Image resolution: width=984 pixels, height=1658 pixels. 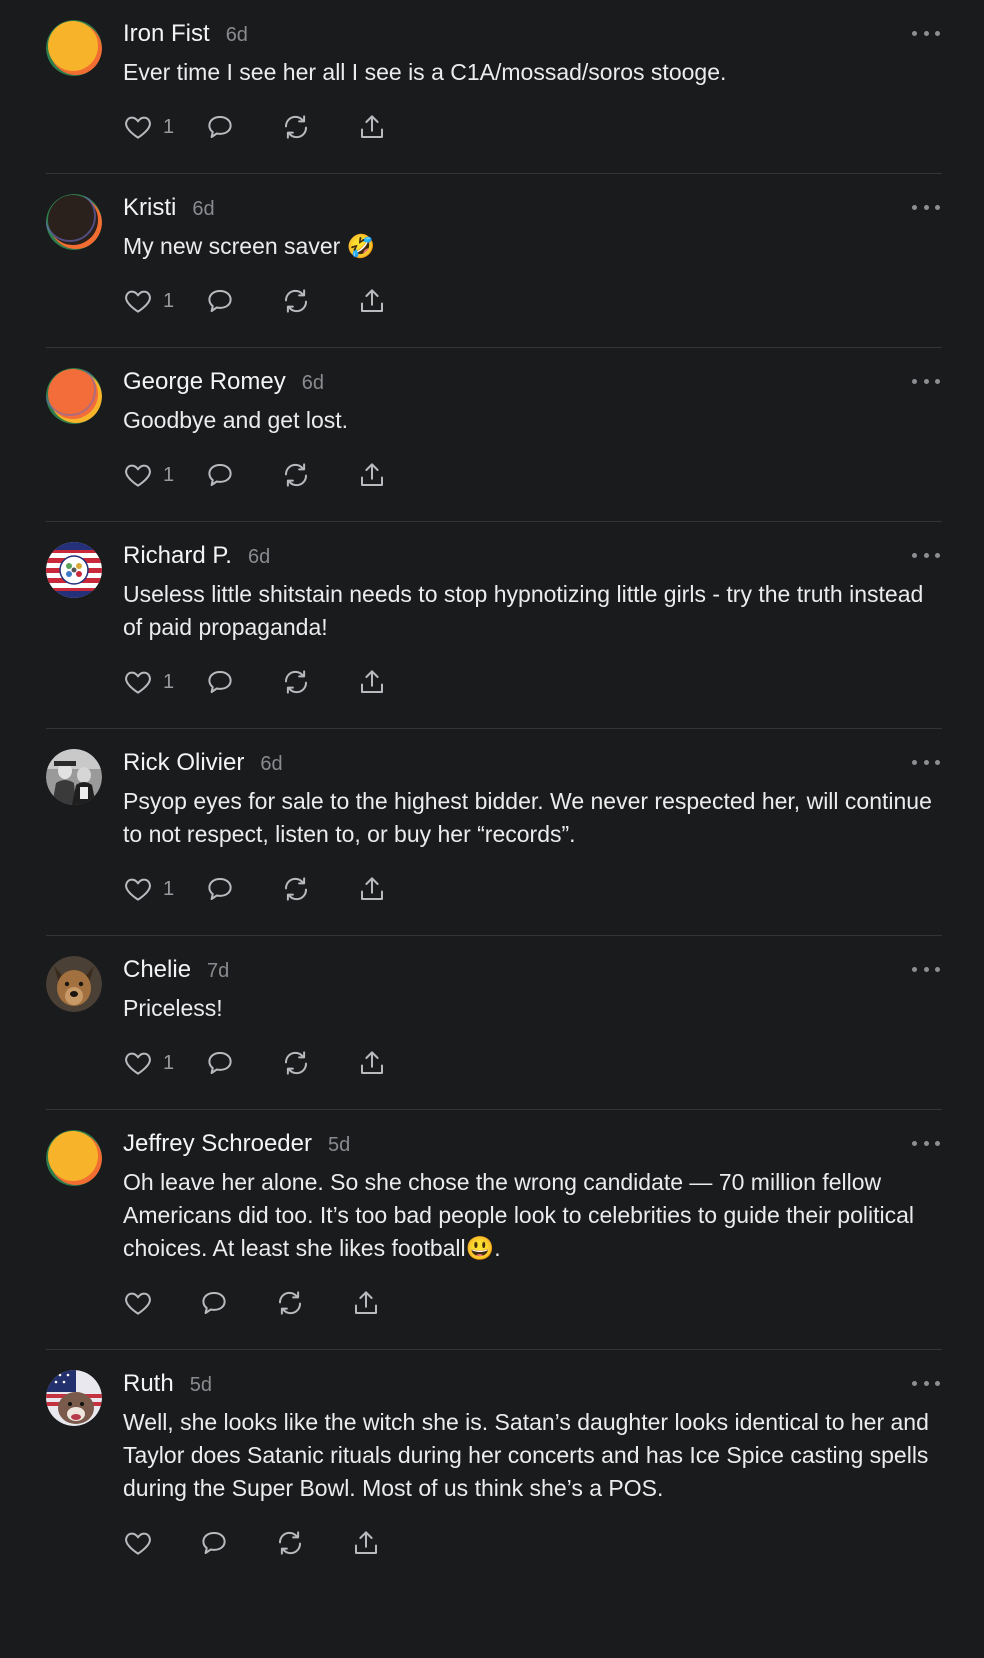 What do you see at coordinates (236, 420) in the screenshot?
I see `comment-text: Goodbye and get lost.` at bounding box center [236, 420].